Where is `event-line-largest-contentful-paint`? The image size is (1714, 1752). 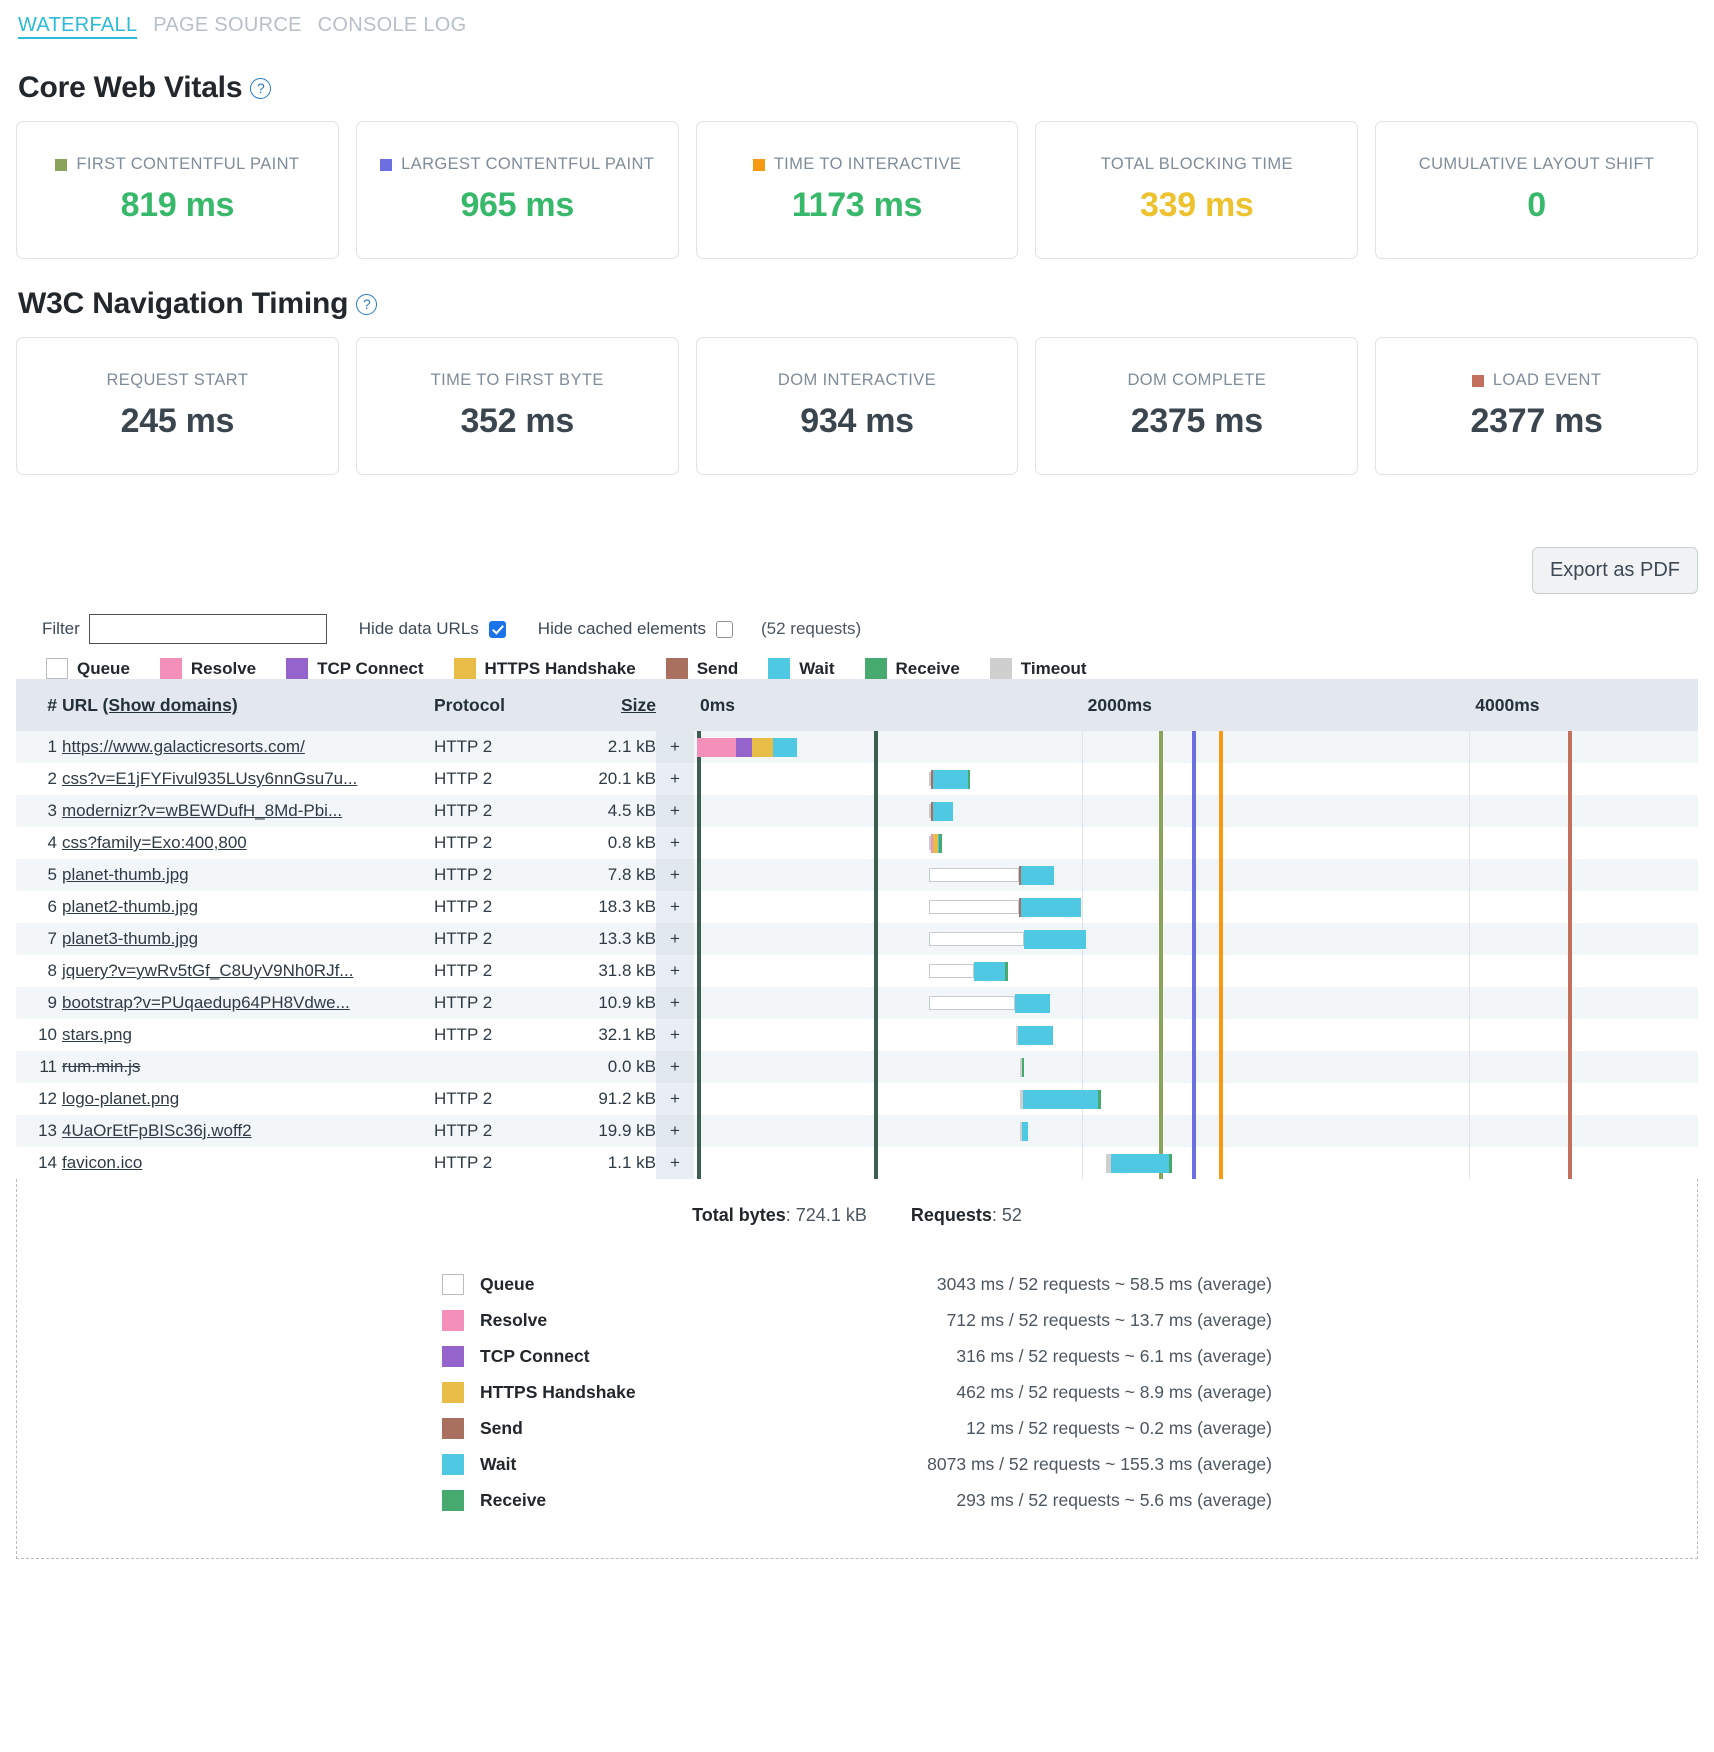
event-line-largest-contentful-paint is located at coordinates (1194, 1131).